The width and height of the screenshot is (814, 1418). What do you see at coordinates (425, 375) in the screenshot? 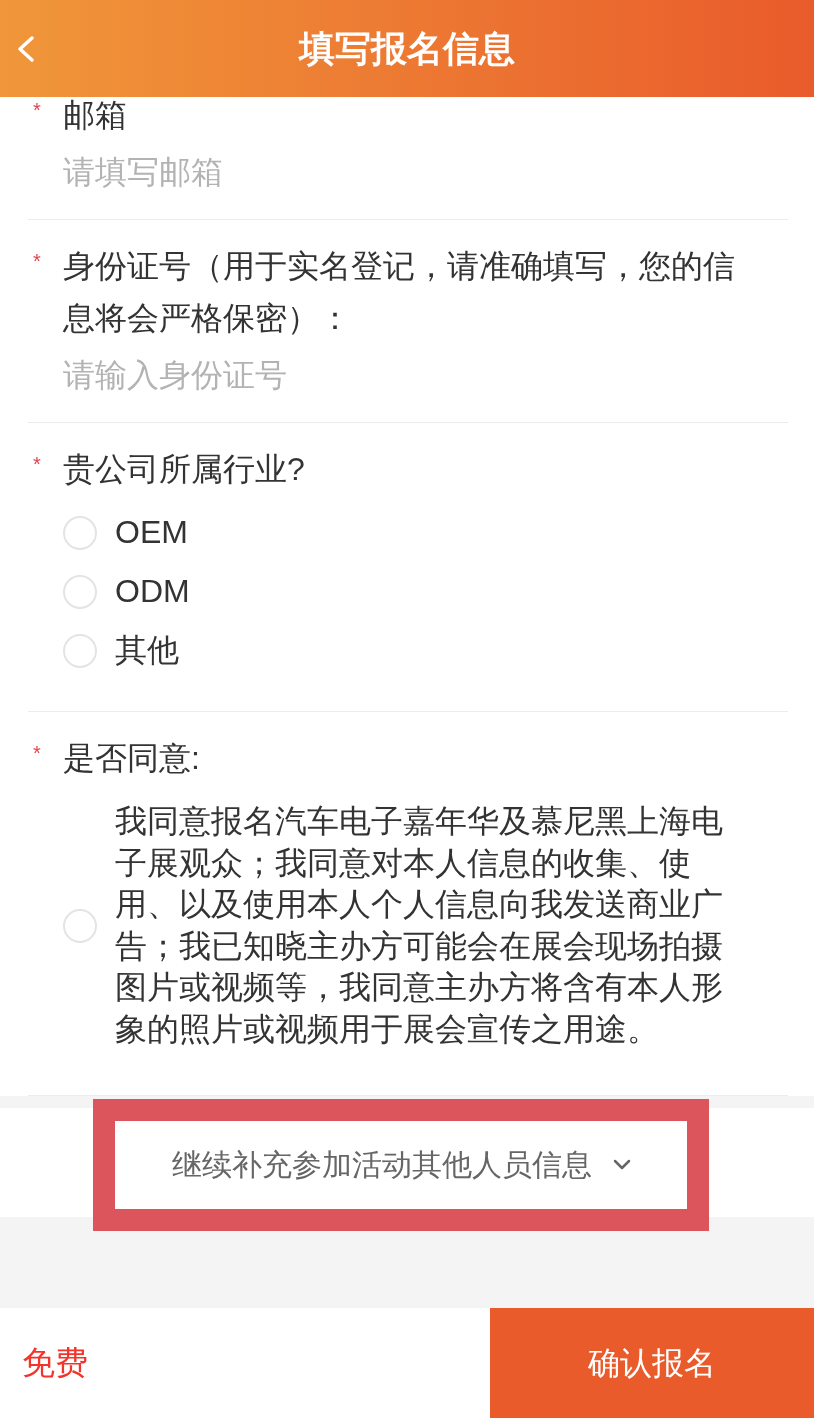
I see `input-field: 请输入身份证号` at bounding box center [425, 375].